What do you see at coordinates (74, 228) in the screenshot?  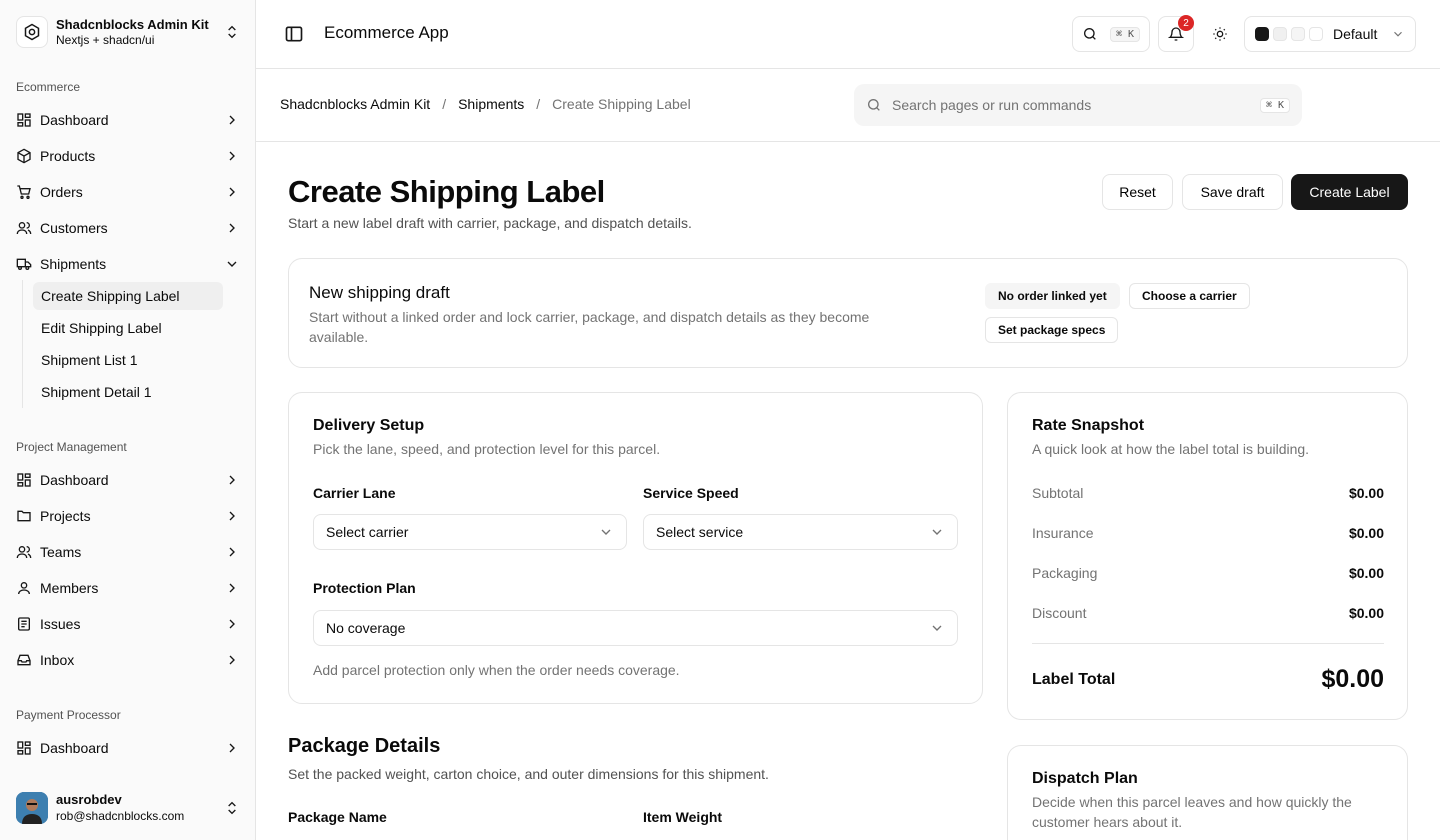 I see `nav-label: Customers` at bounding box center [74, 228].